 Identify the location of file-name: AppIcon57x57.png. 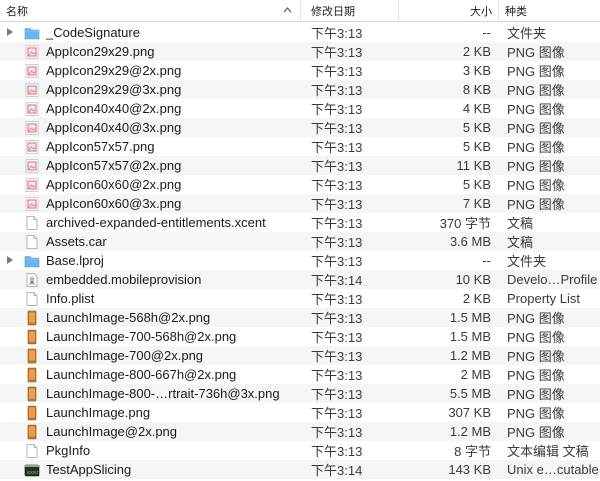
(100, 146).